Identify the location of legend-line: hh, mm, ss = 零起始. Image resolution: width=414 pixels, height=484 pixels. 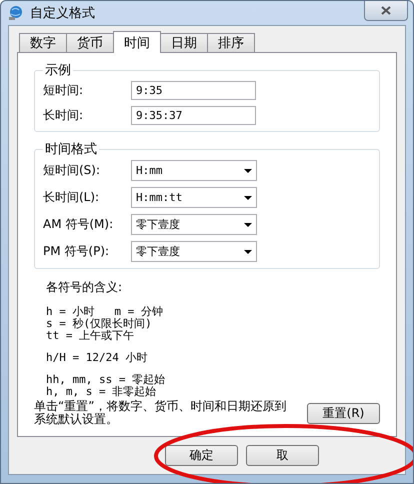
(106, 380).